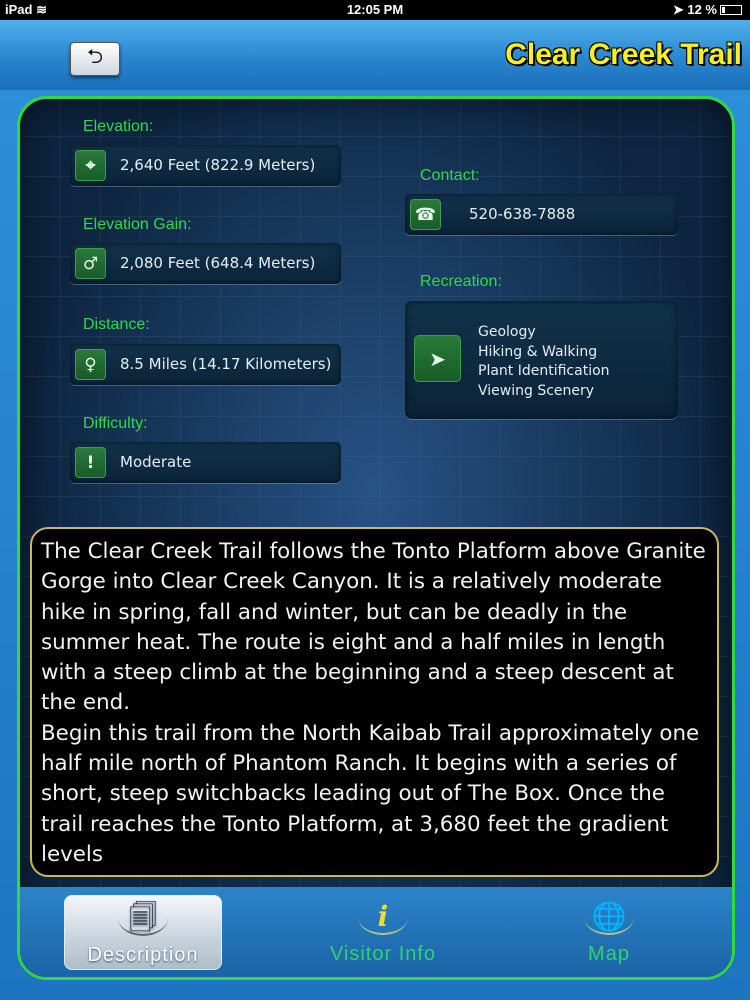 Image resolution: width=750 pixels, height=1000 pixels. Describe the element at coordinates (143, 918) in the screenshot. I see `document-icon: 🗐` at that location.